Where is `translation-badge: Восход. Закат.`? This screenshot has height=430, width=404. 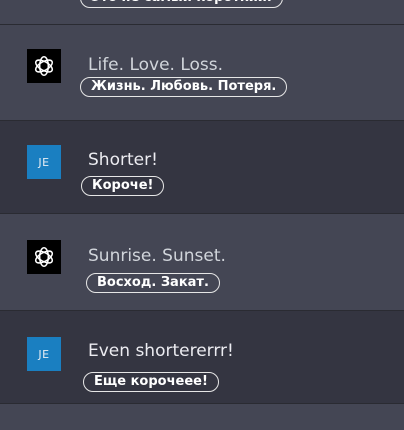
translation-badge: Восход. Закат. is located at coordinates (153, 283).